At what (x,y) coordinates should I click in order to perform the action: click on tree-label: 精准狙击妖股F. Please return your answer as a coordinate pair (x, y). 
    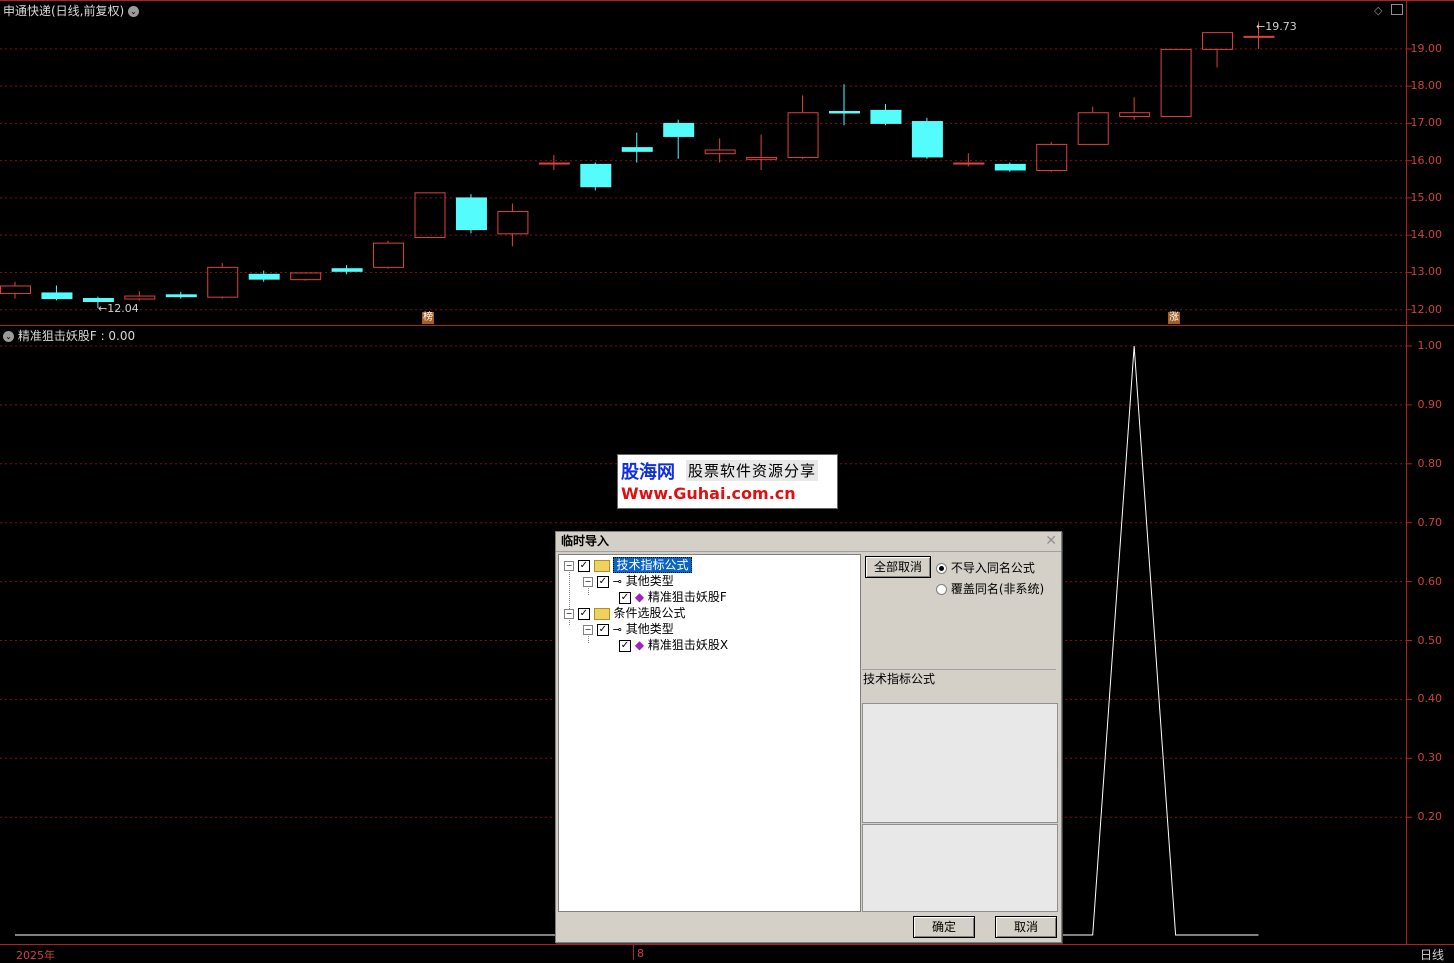
    Looking at the image, I should click on (687, 597).